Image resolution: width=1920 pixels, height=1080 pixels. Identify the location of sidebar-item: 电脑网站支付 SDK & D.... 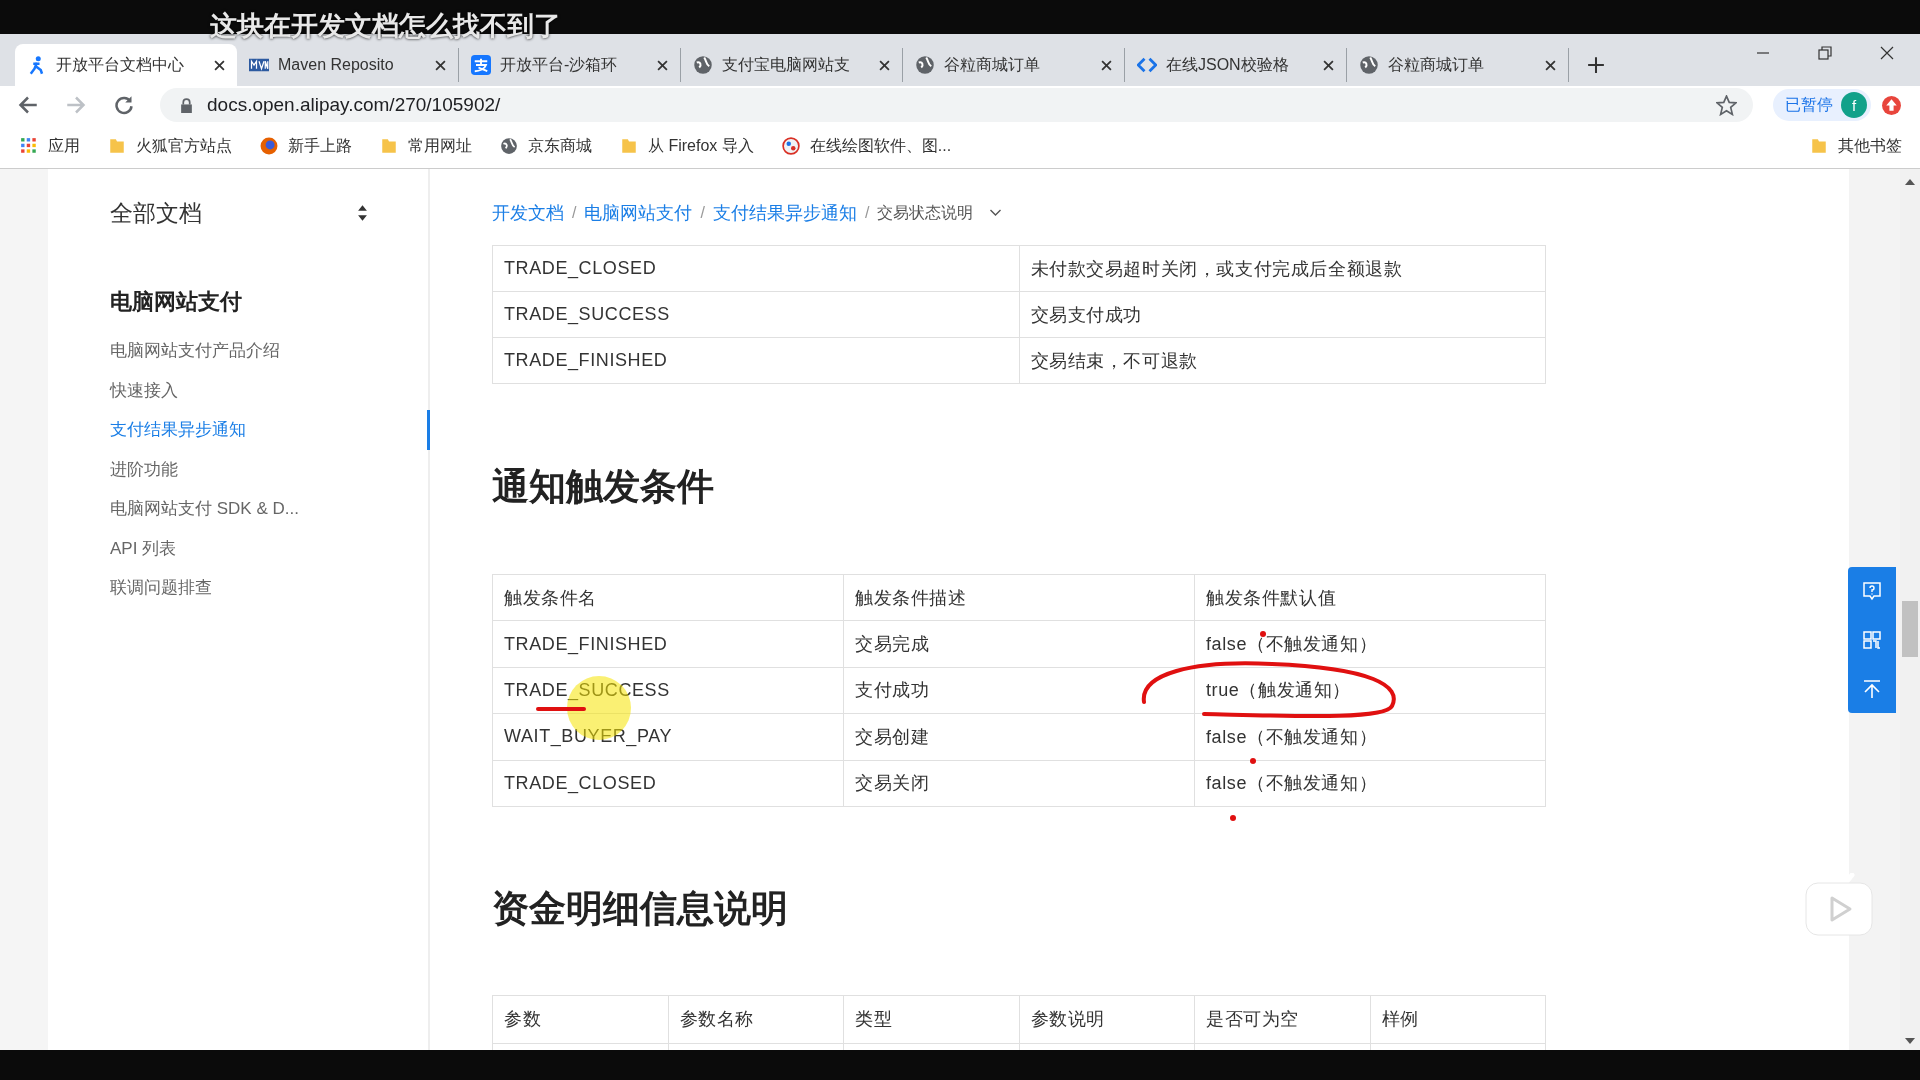
(239, 509).